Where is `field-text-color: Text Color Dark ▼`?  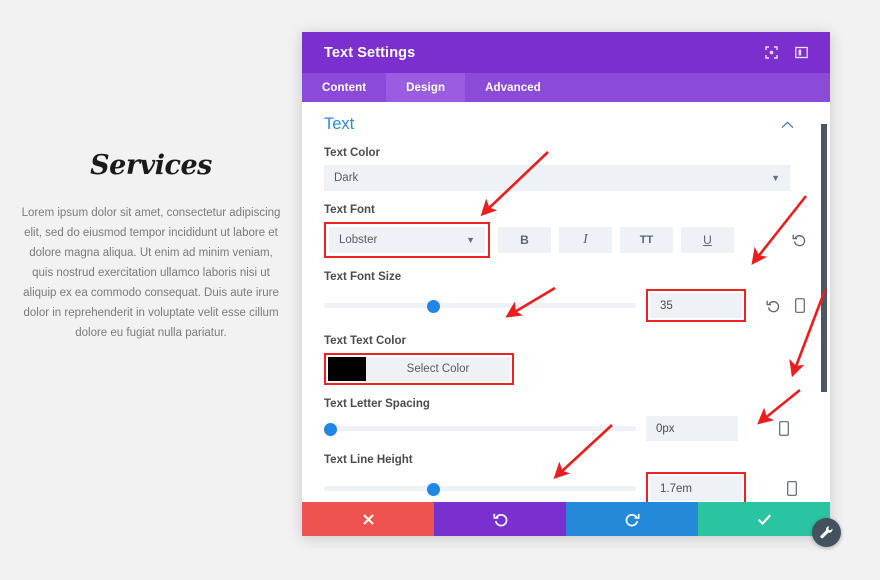
field-text-color: Text Color Dark ▼ is located at coordinates (566, 169).